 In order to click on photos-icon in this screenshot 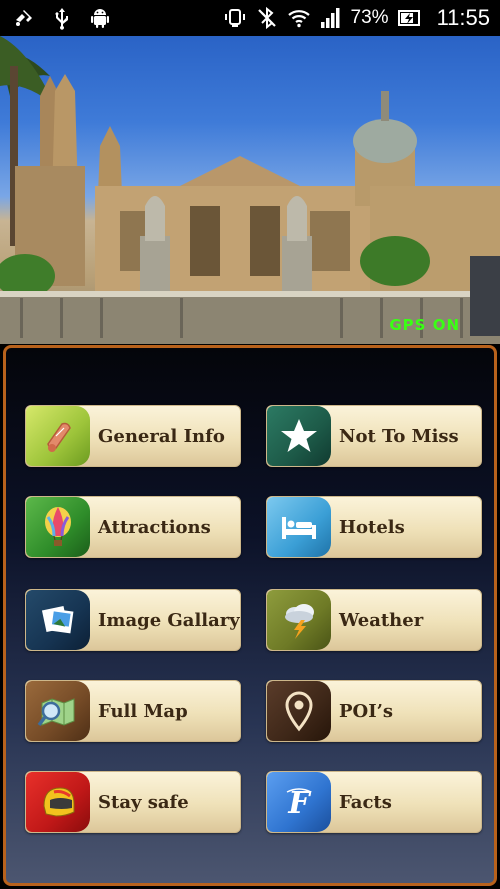, I will do `click(58, 620)`.